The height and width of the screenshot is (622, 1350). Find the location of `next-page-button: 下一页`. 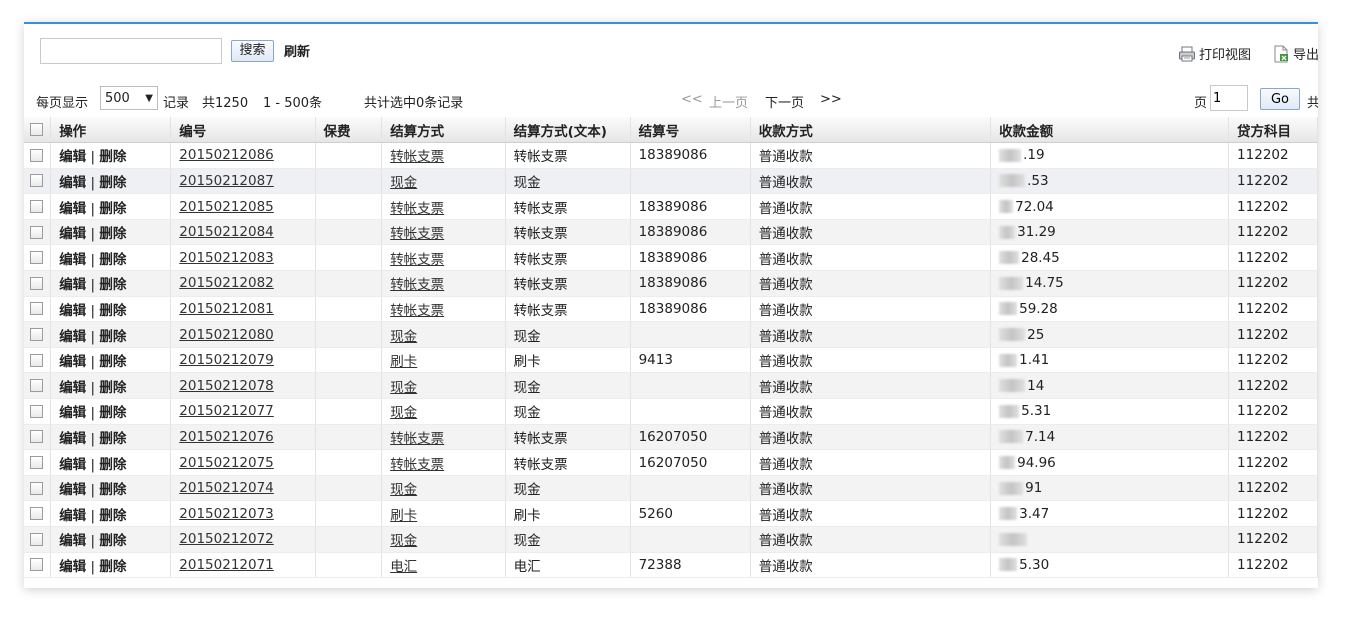

next-page-button: 下一页 is located at coordinates (784, 101).